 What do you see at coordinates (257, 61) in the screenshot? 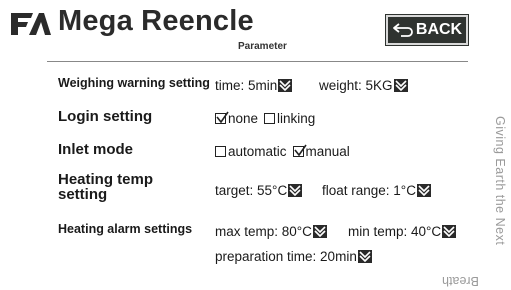
I see `header-divider` at bounding box center [257, 61].